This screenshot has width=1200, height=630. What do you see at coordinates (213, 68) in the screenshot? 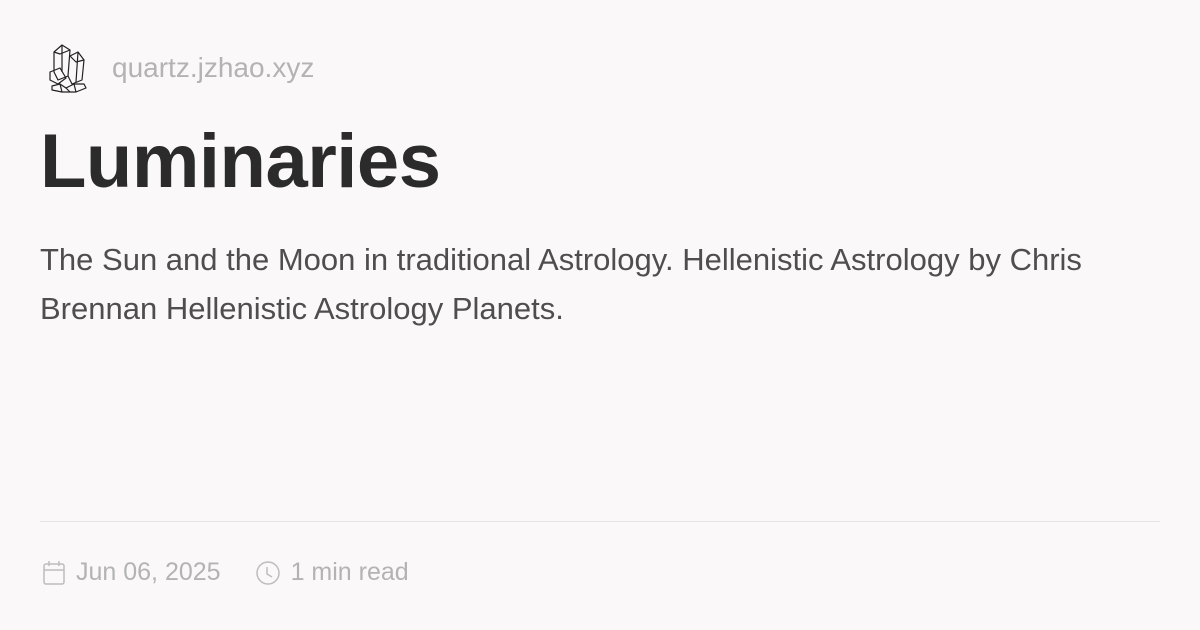
I see `site-name: quartz.jzhao.xyz` at bounding box center [213, 68].